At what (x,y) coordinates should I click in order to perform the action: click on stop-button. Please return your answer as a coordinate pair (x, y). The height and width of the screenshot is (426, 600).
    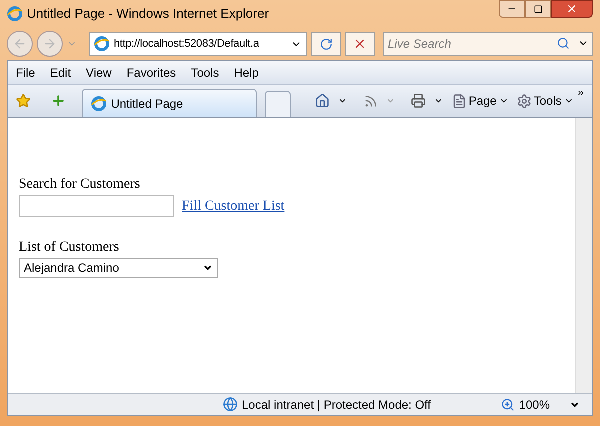
    Looking at the image, I should click on (360, 44).